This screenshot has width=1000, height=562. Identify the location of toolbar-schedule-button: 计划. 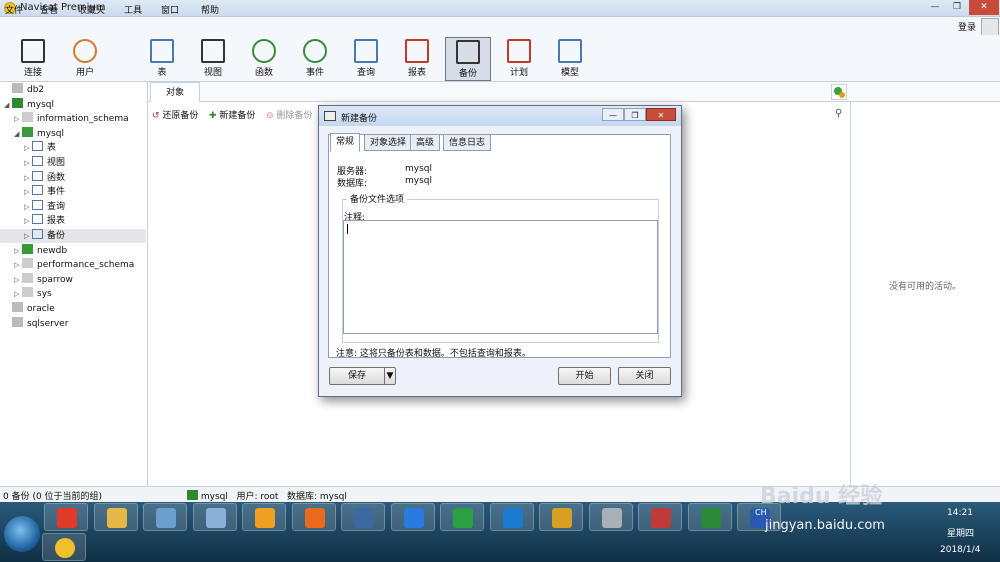
(519, 59).